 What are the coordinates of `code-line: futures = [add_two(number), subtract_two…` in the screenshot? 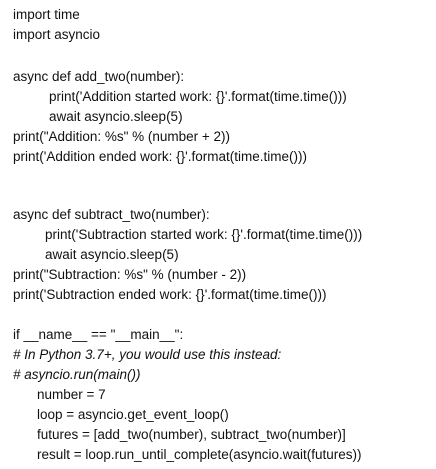 It's located at (191, 434).